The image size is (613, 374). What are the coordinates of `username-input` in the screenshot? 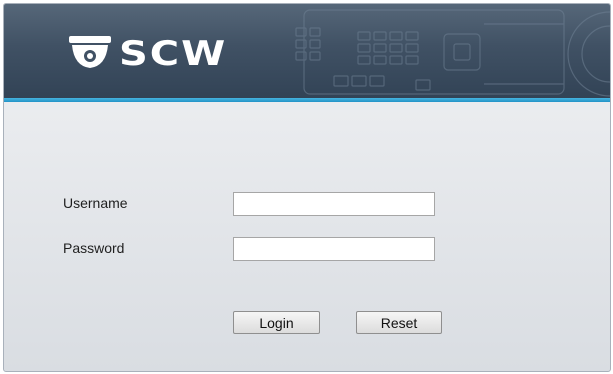 It's located at (334, 204).